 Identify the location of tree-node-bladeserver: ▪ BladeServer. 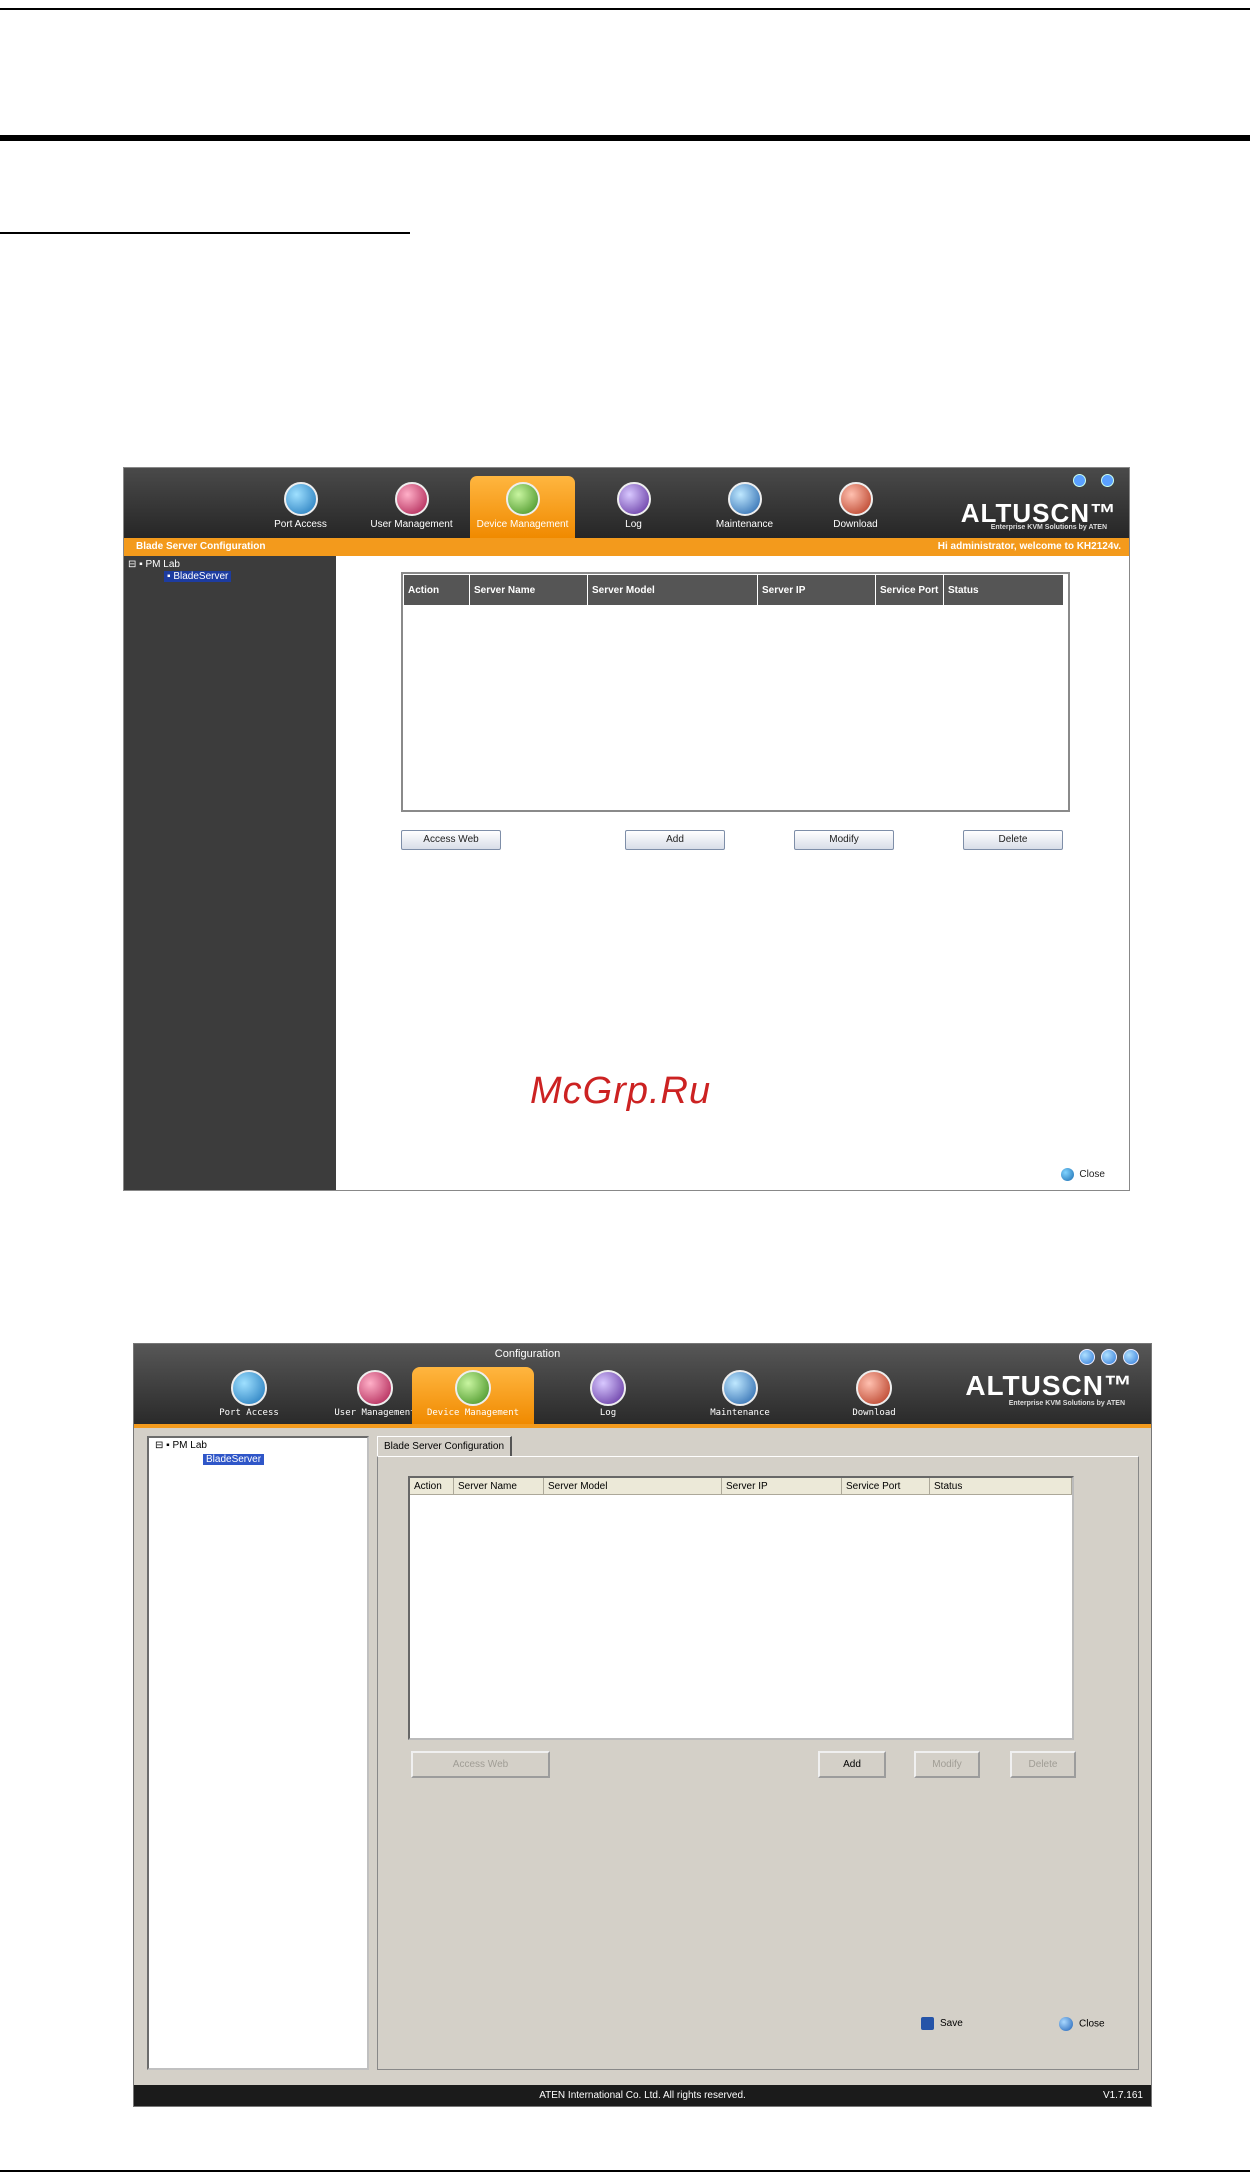
(198, 576).